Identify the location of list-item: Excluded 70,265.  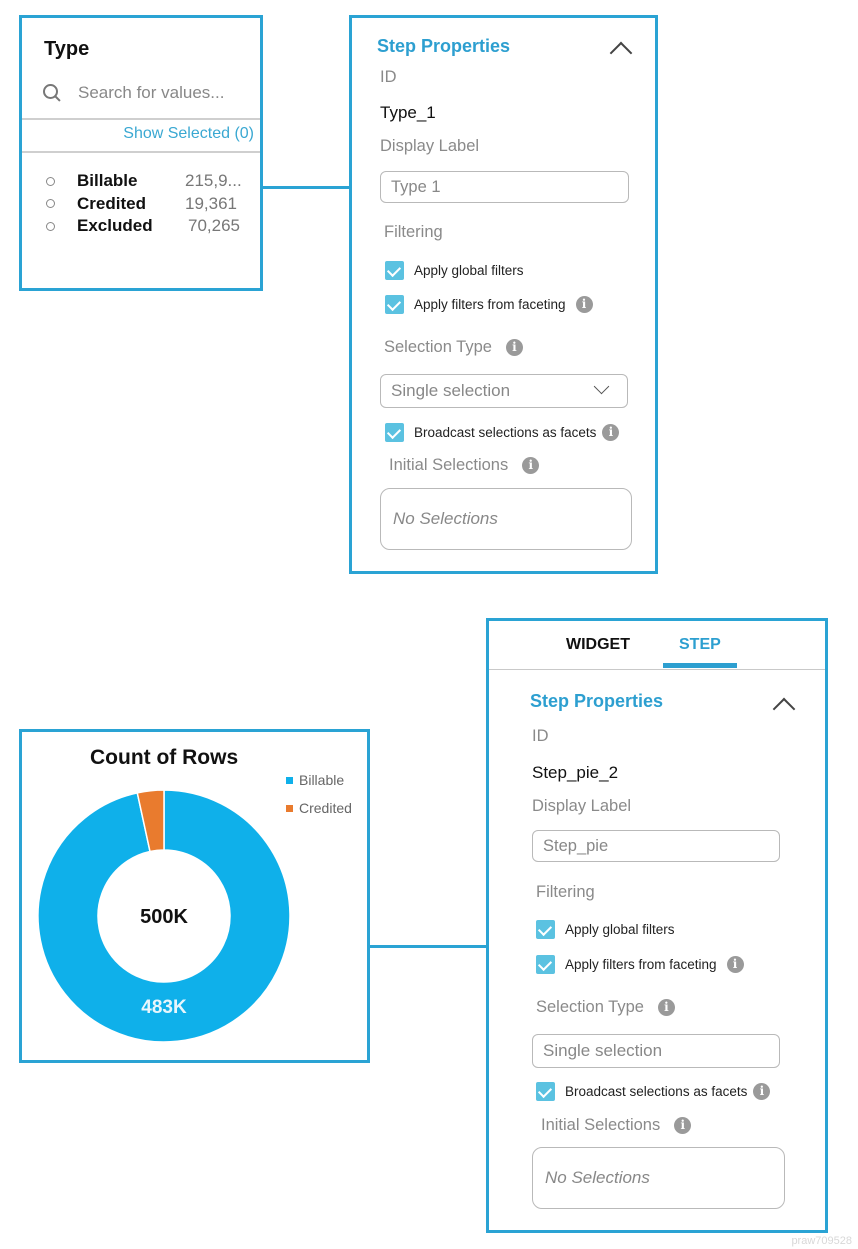
(144, 226).